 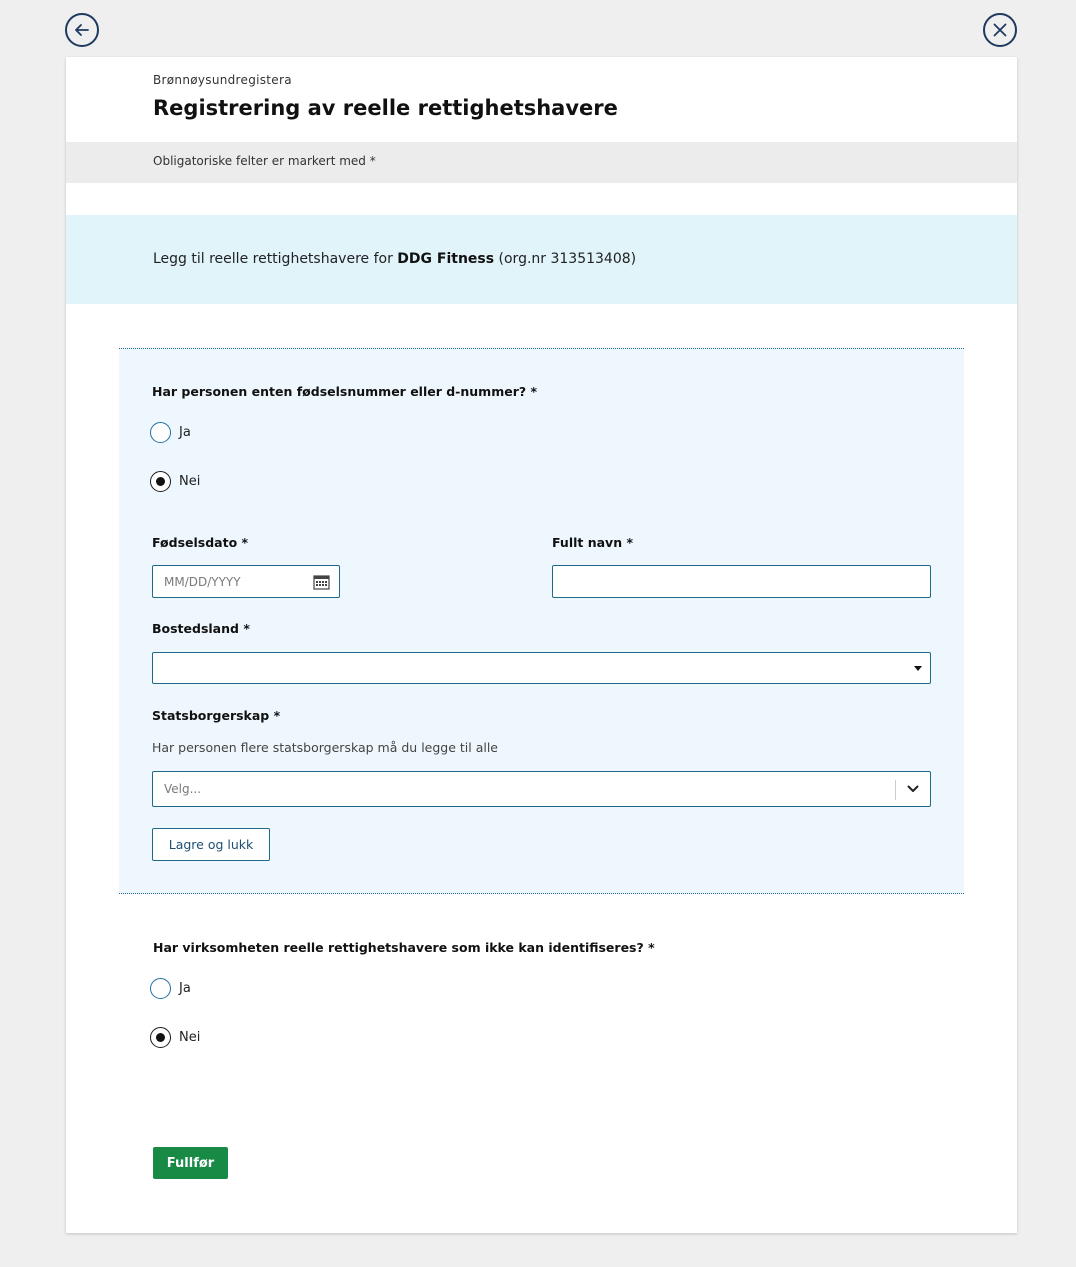 I want to click on info-company: DDG Fitness, so click(x=446, y=259).